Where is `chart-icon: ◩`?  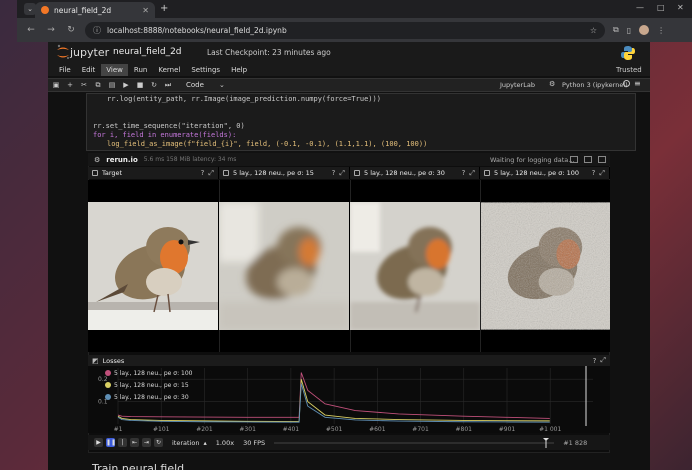
chart-icon: ◩ is located at coordinates (95, 360).